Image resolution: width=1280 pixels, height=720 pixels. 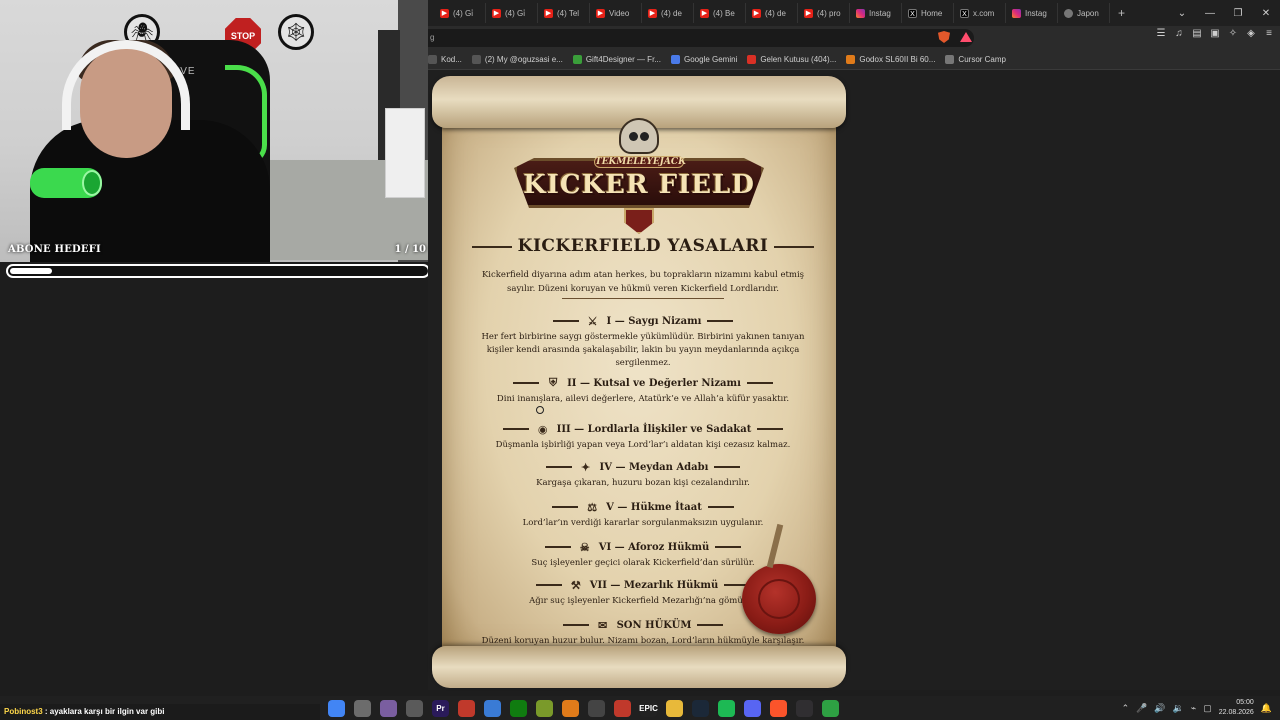 I want to click on xbox-icon, so click(x=518, y=708).